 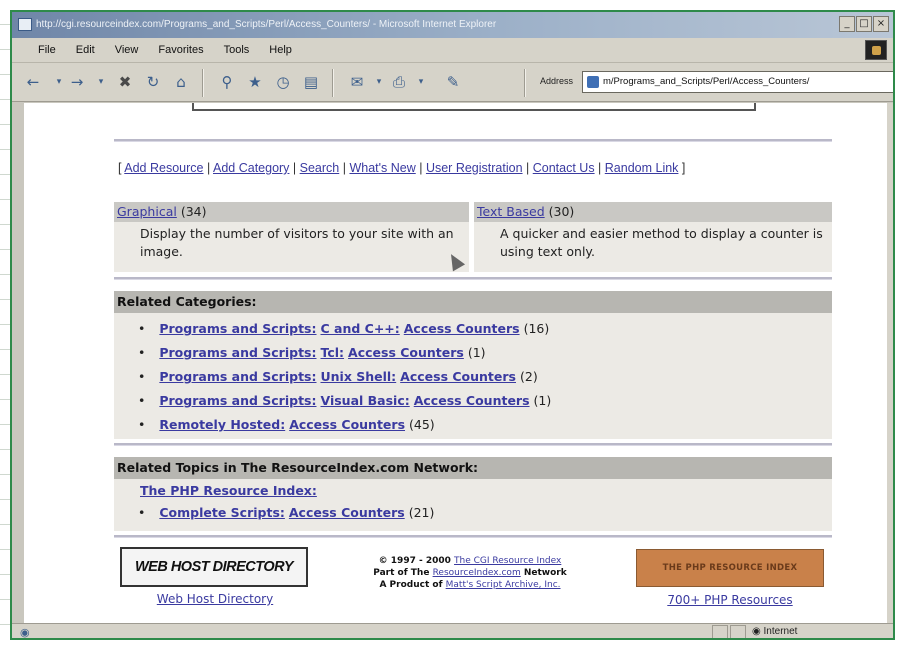 What do you see at coordinates (474, 168) in the screenshot?
I see `link-user-registration: User Registration` at bounding box center [474, 168].